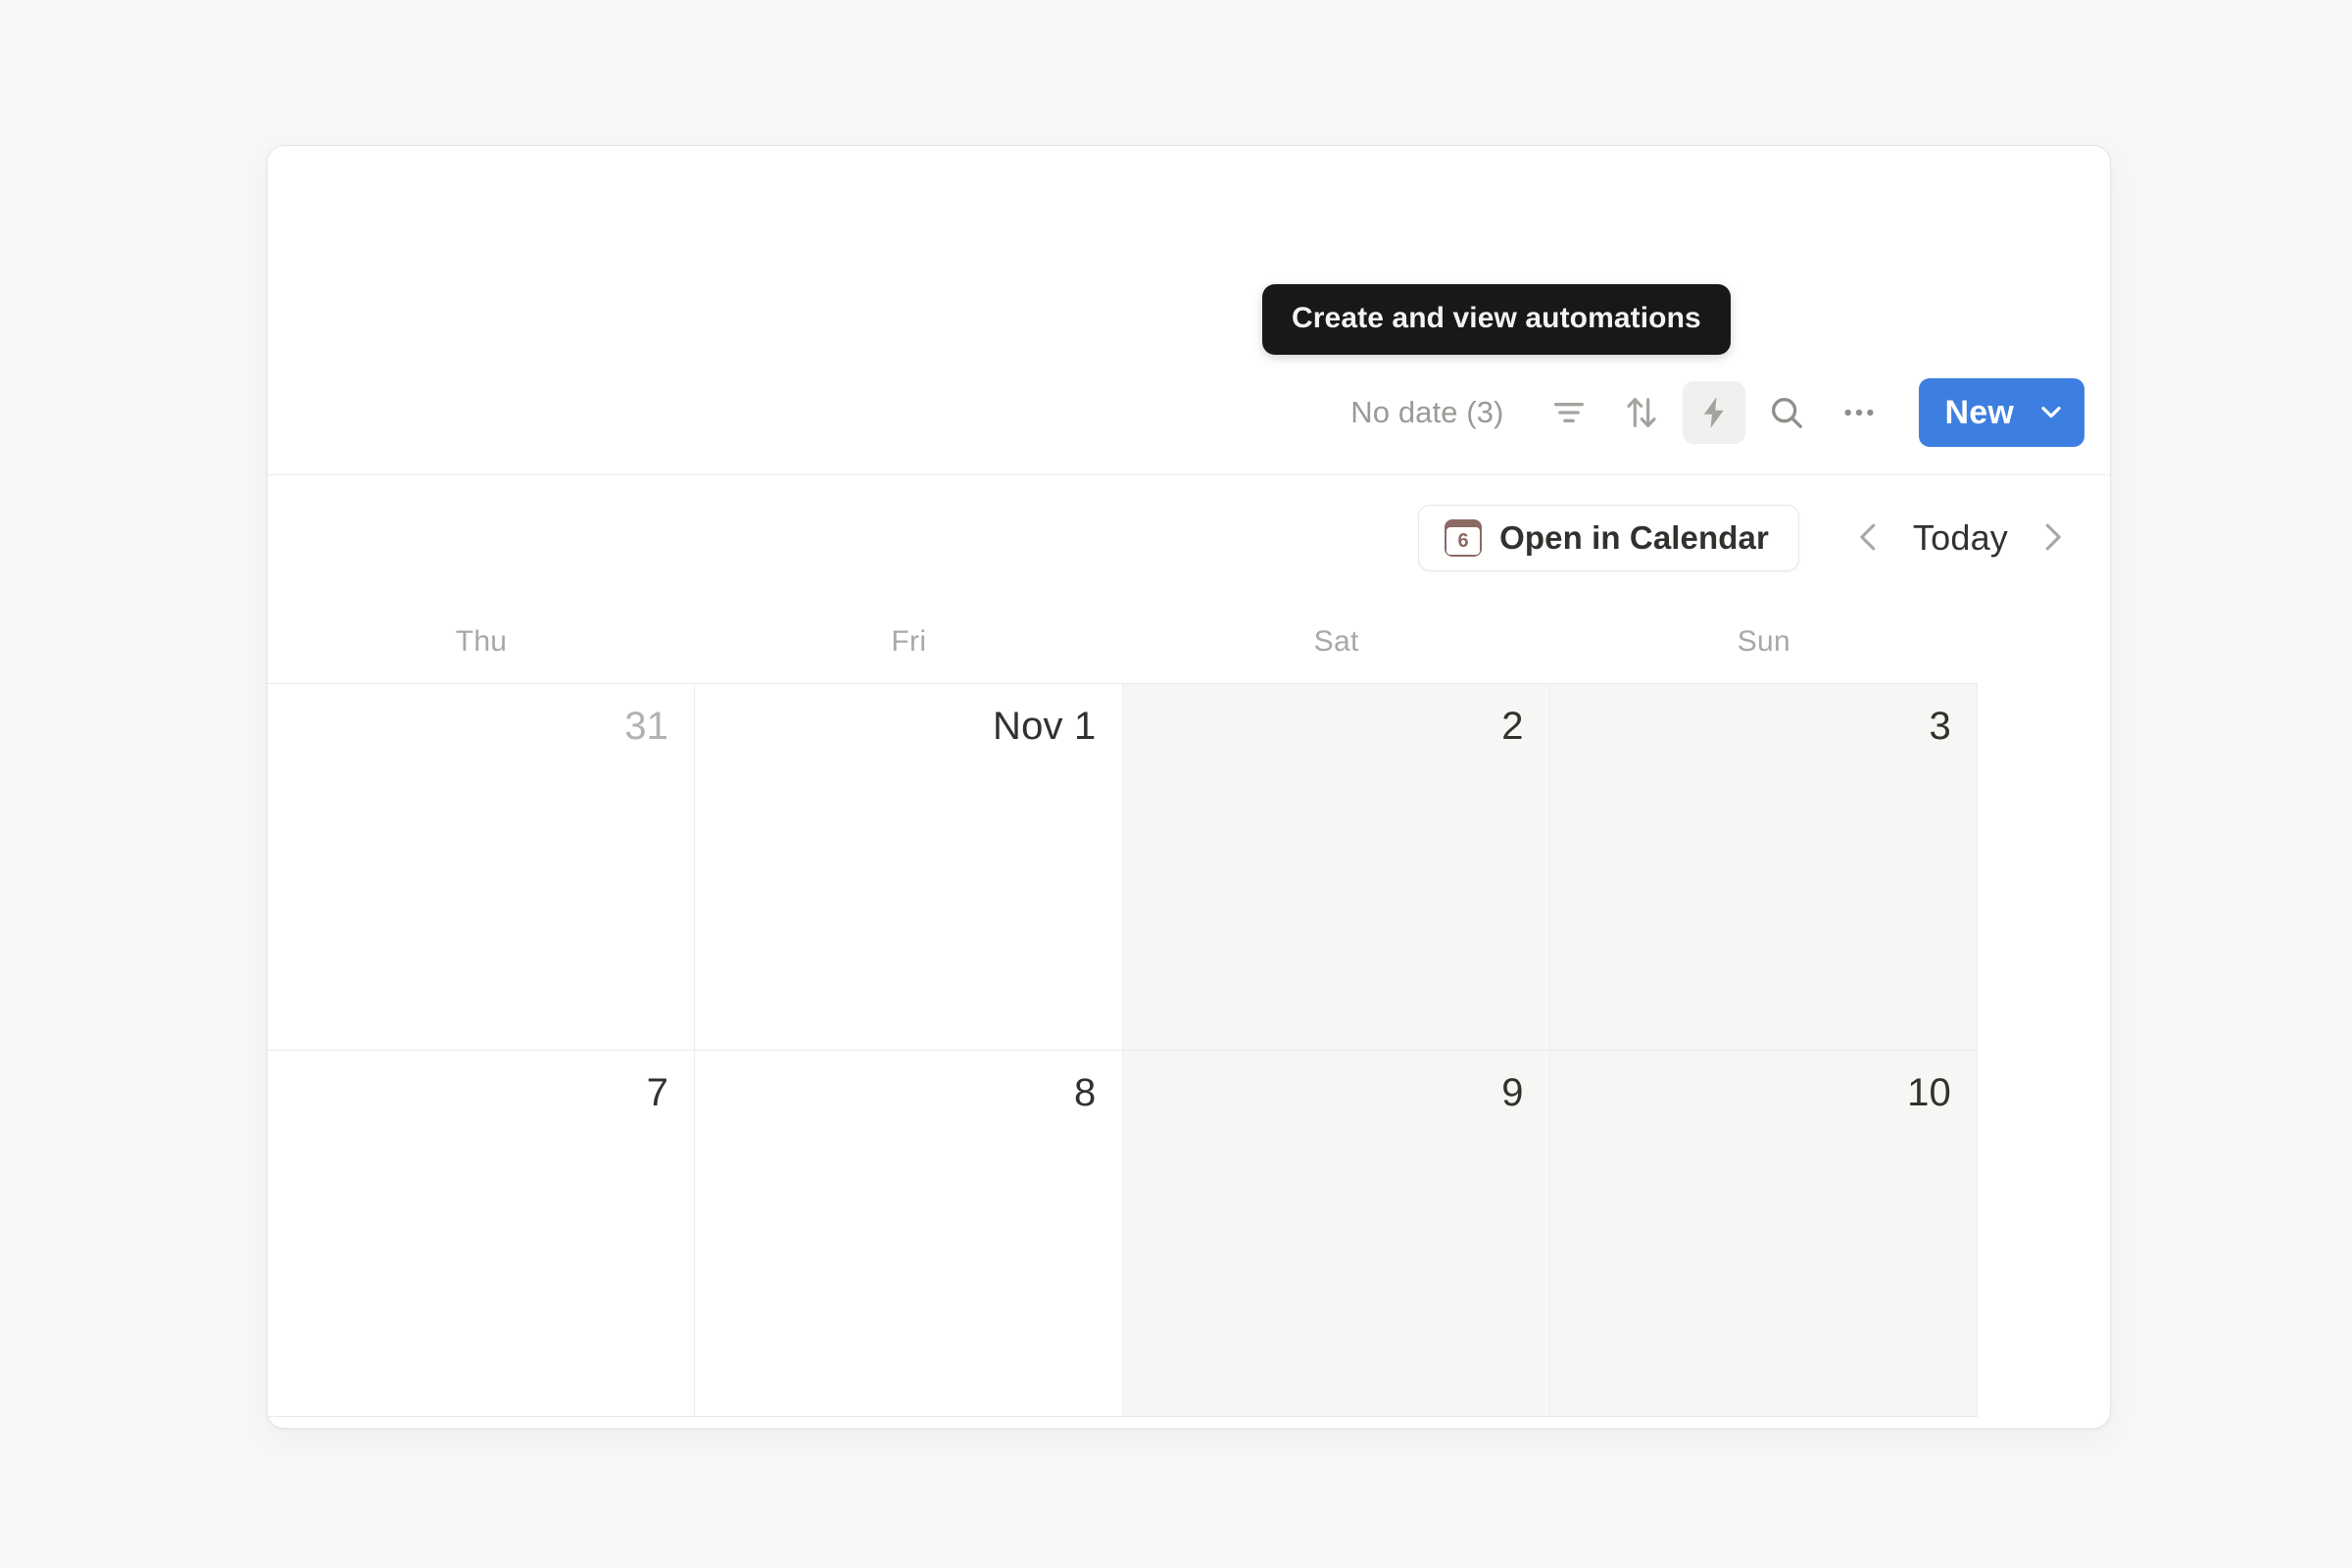 Image resolution: width=2352 pixels, height=1568 pixels. I want to click on automations-button, so click(1714, 412).